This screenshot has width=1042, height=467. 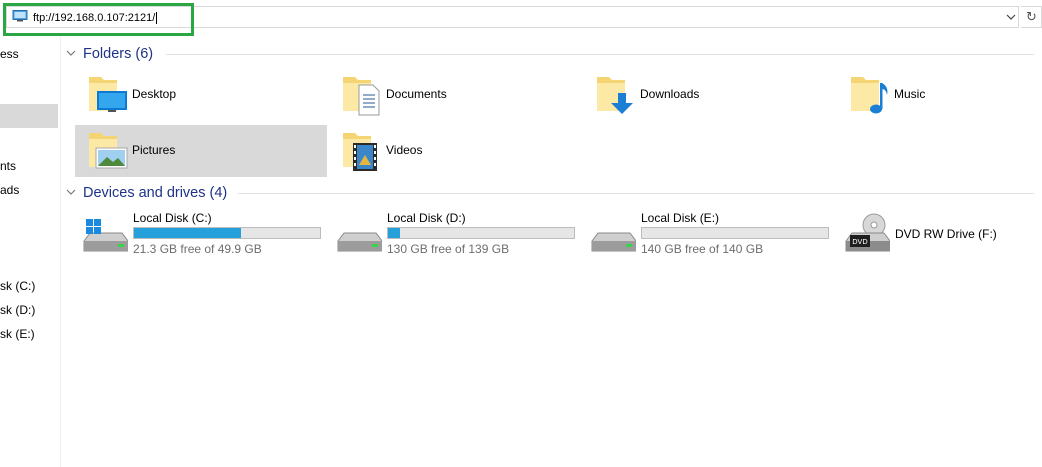 I want to click on downloads-folder-icon, so click(x=615, y=95).